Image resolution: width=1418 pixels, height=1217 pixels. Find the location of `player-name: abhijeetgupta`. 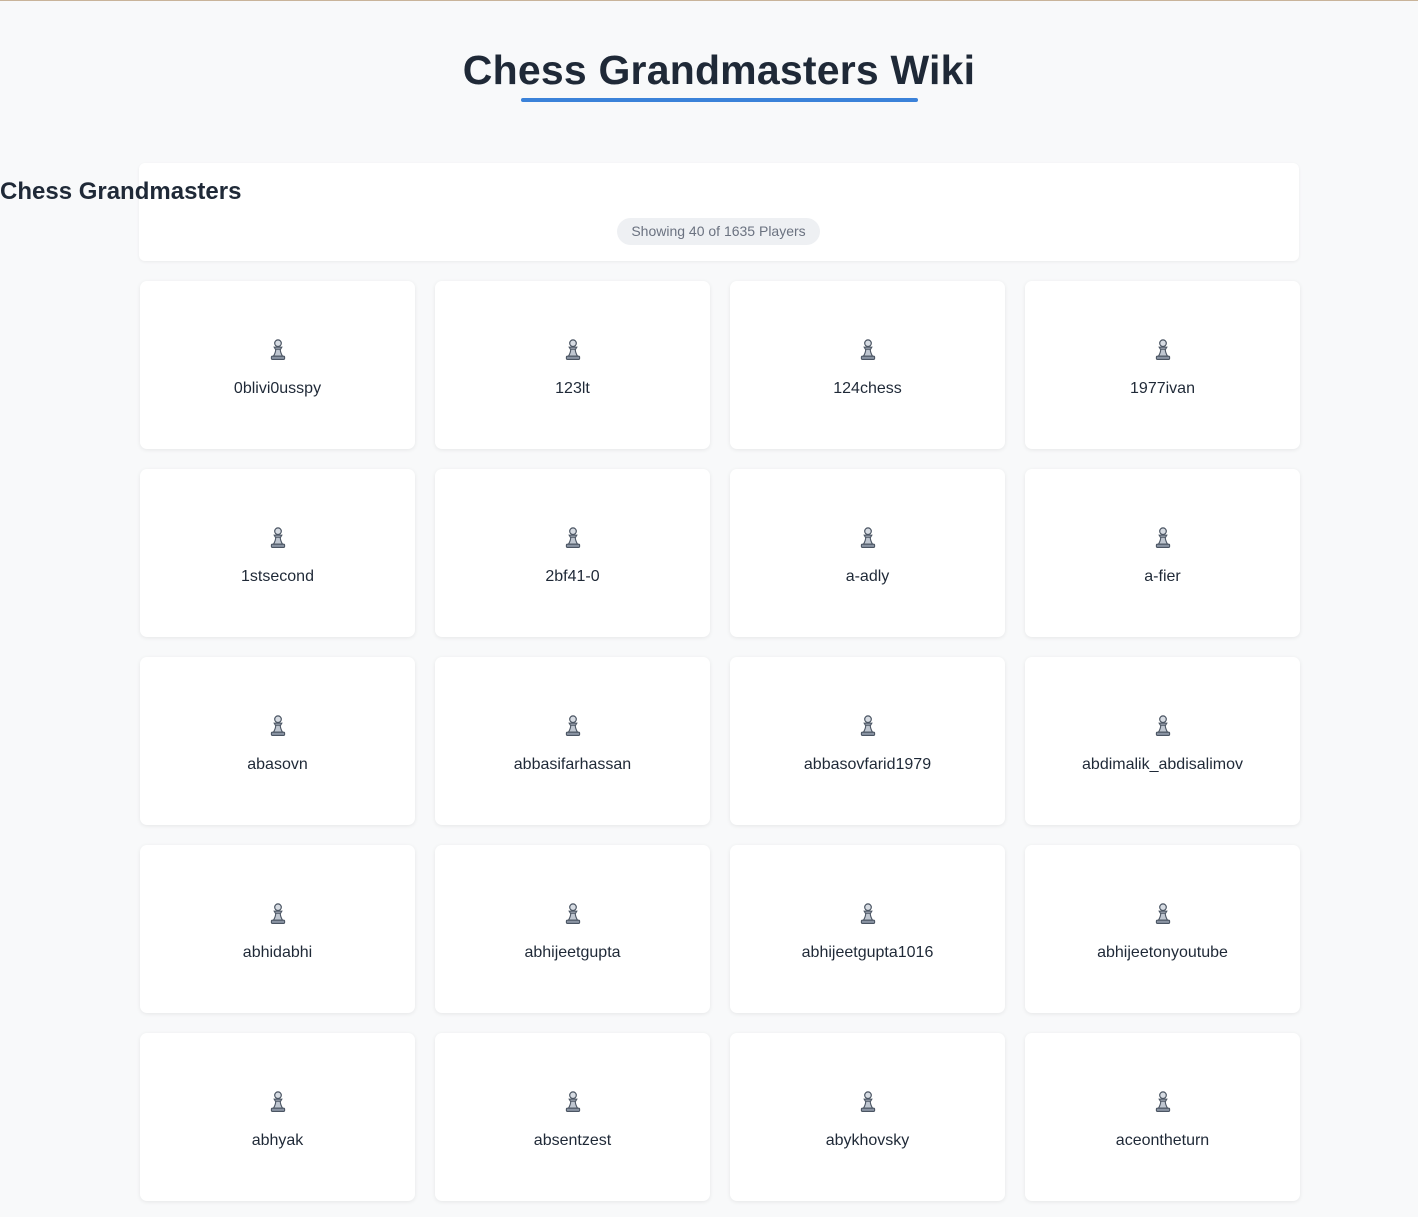

player-name: abhijeetgupta is located at coordinates (572, 952).